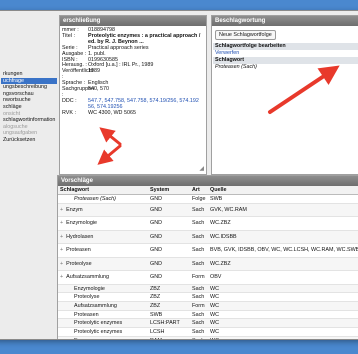  I want to click on cell-quelle: WC.ZBZ, so click(283, 223).